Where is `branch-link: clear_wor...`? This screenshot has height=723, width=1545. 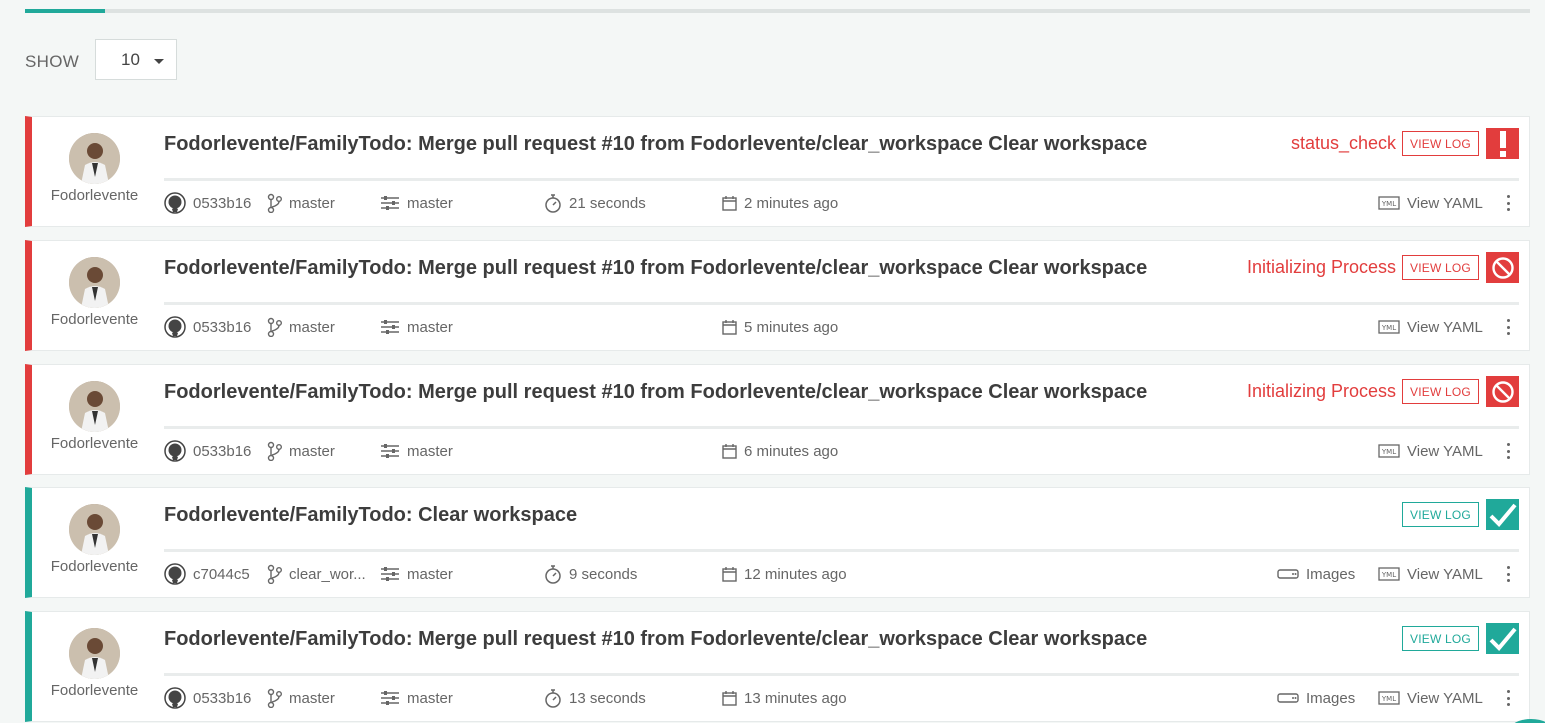 branch-link: clear_wor... is located at coordinates (316, 574).